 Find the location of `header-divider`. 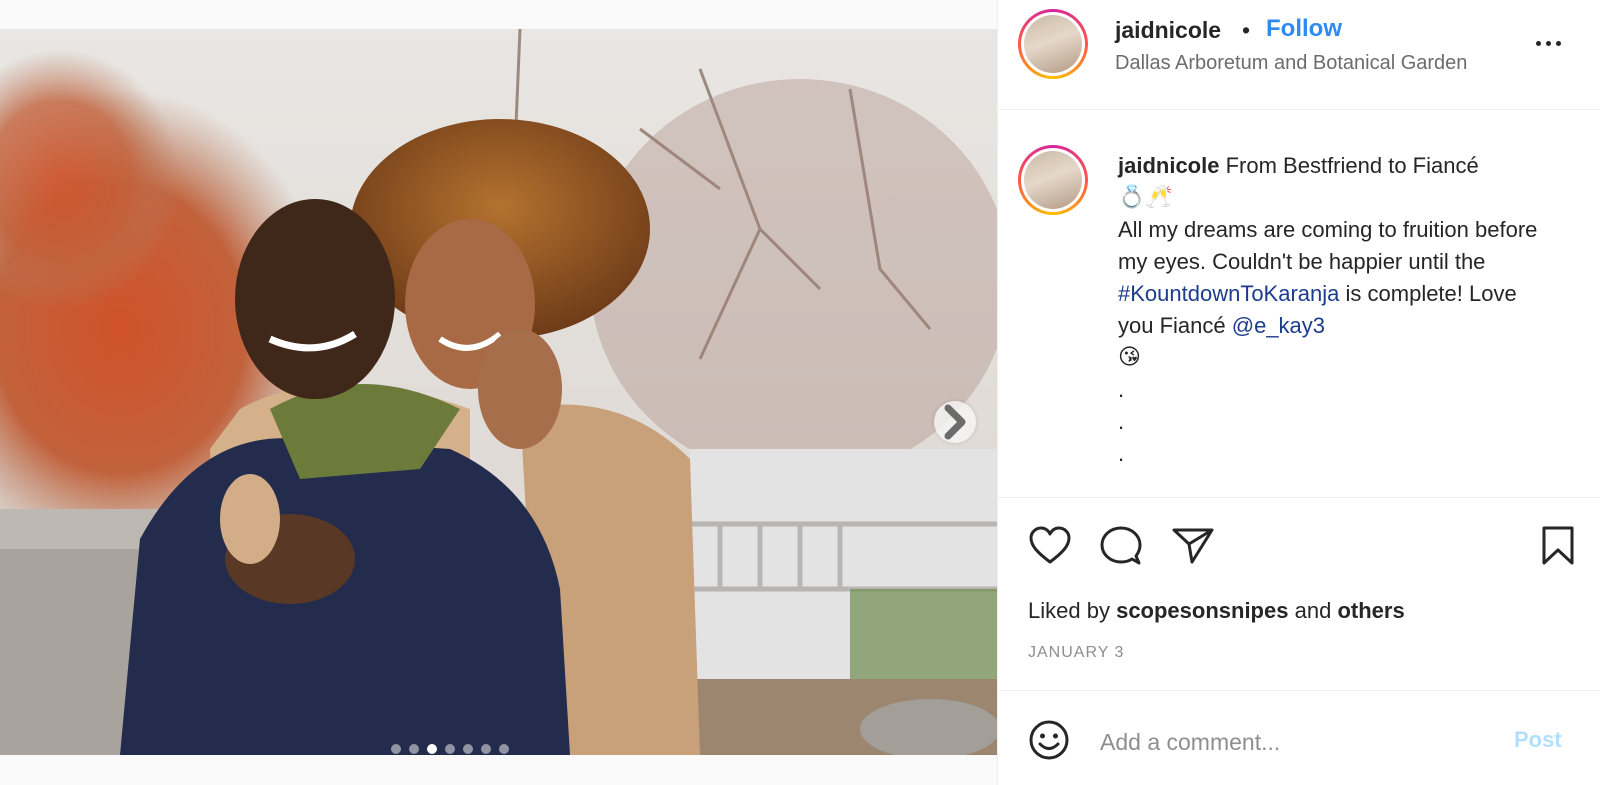

header-divider is located at coordinates (1299, 109).